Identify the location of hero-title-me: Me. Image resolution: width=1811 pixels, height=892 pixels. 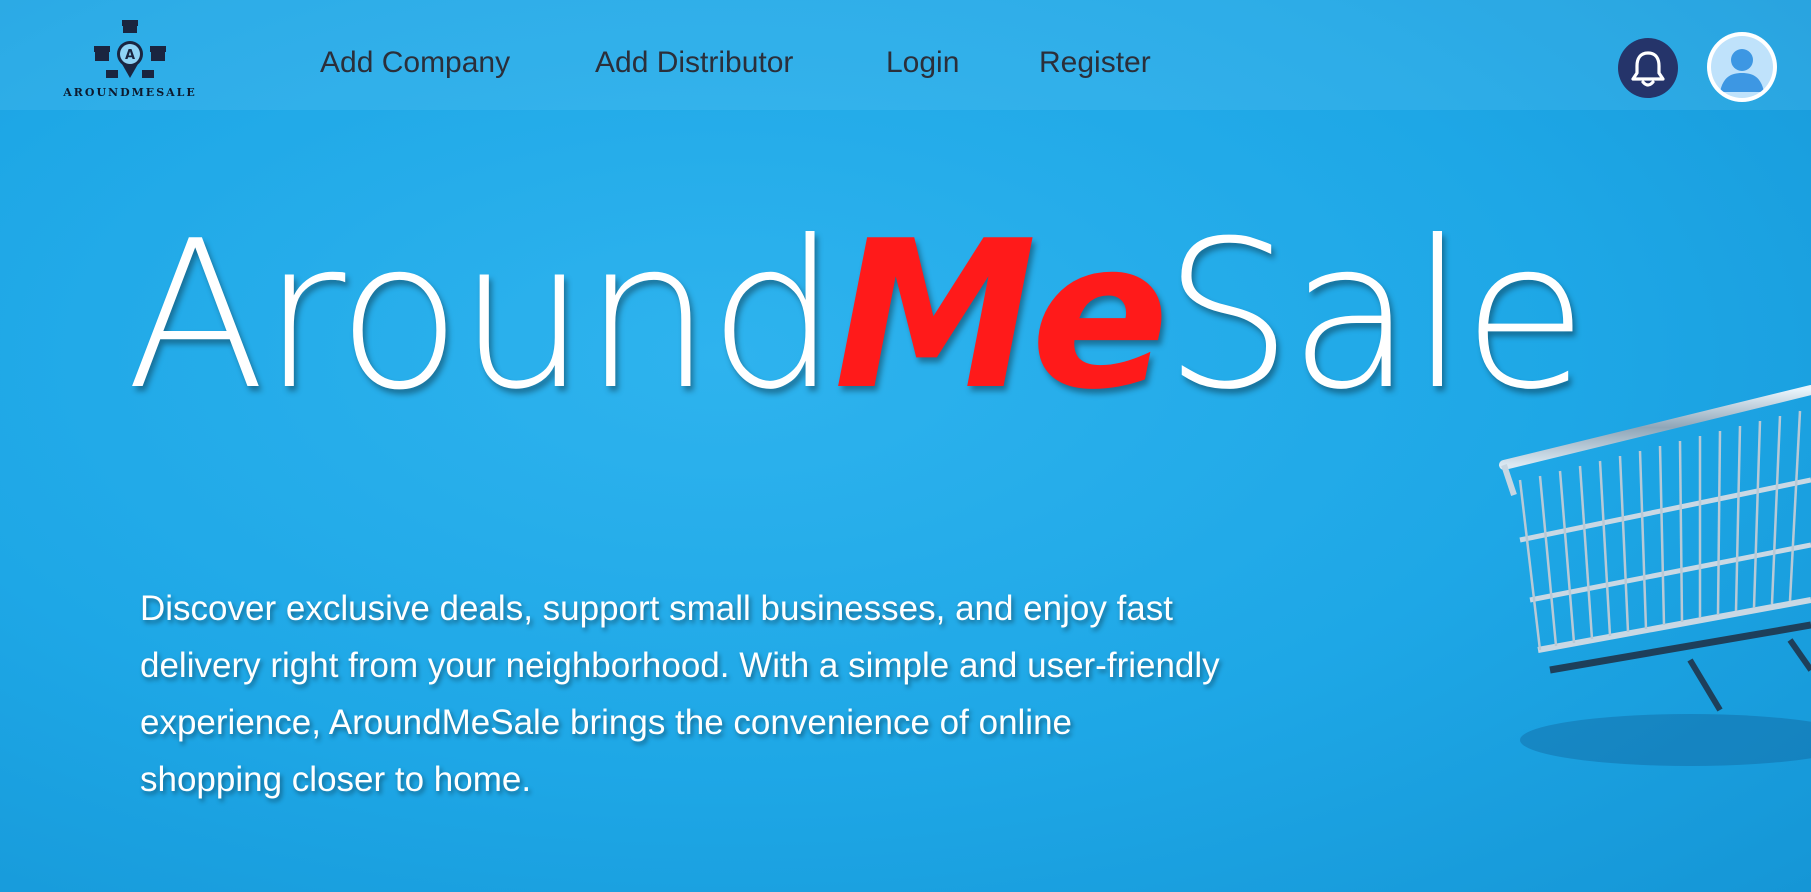
(1001, 316).